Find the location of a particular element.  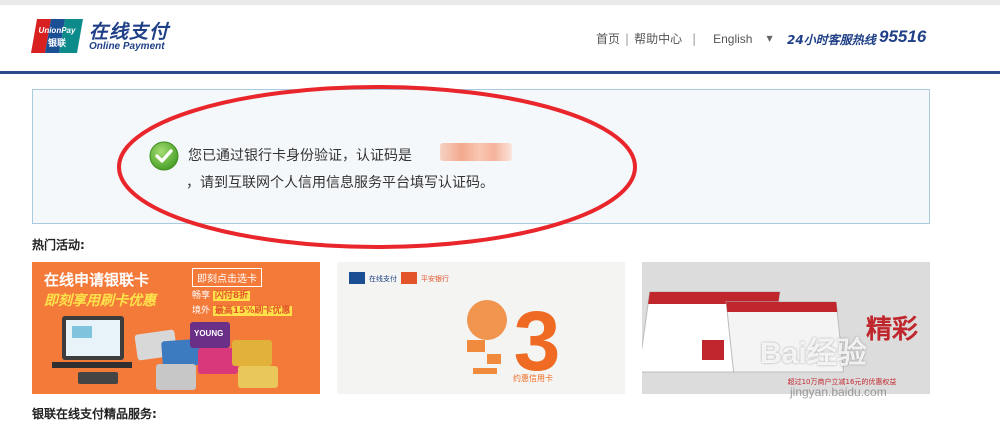

banner-title: 在线申请银联卡 is located at coordinates (97, 280).